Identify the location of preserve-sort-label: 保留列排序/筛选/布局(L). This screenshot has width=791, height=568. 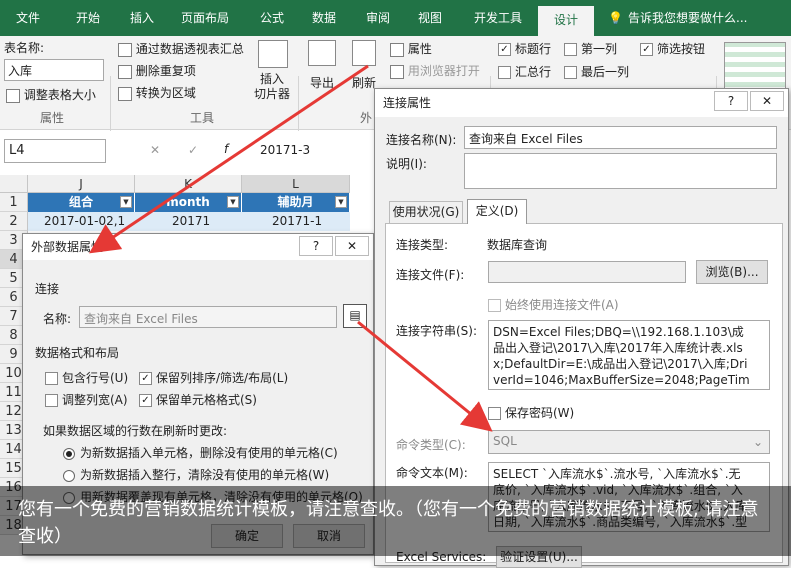
(222, 378).